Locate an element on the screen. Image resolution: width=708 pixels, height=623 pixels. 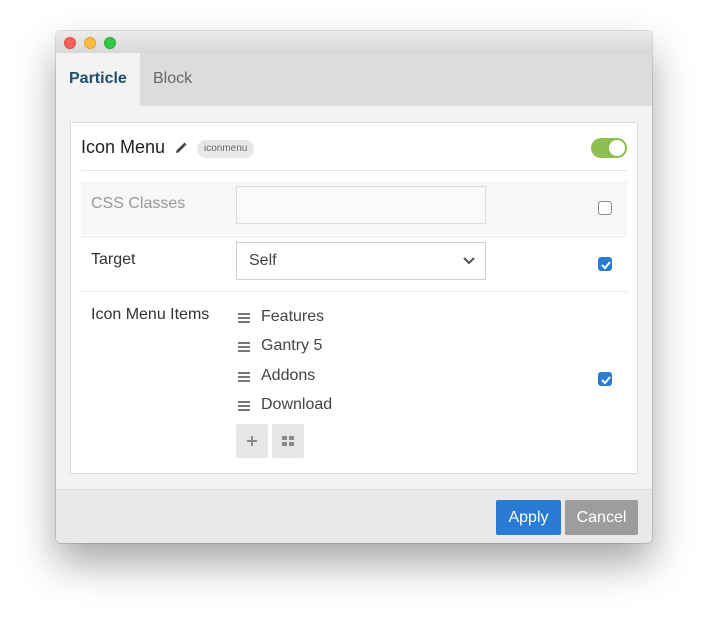
tab-block: Block is located at coordinates (175, 79).